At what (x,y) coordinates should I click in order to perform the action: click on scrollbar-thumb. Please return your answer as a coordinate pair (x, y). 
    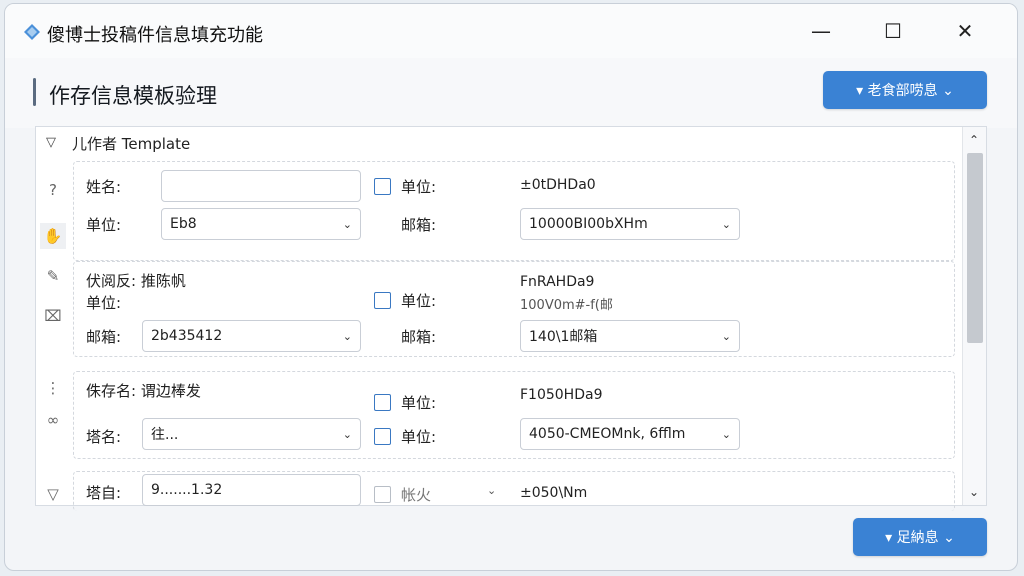
    Looking at the image, I should click on (975, 248).